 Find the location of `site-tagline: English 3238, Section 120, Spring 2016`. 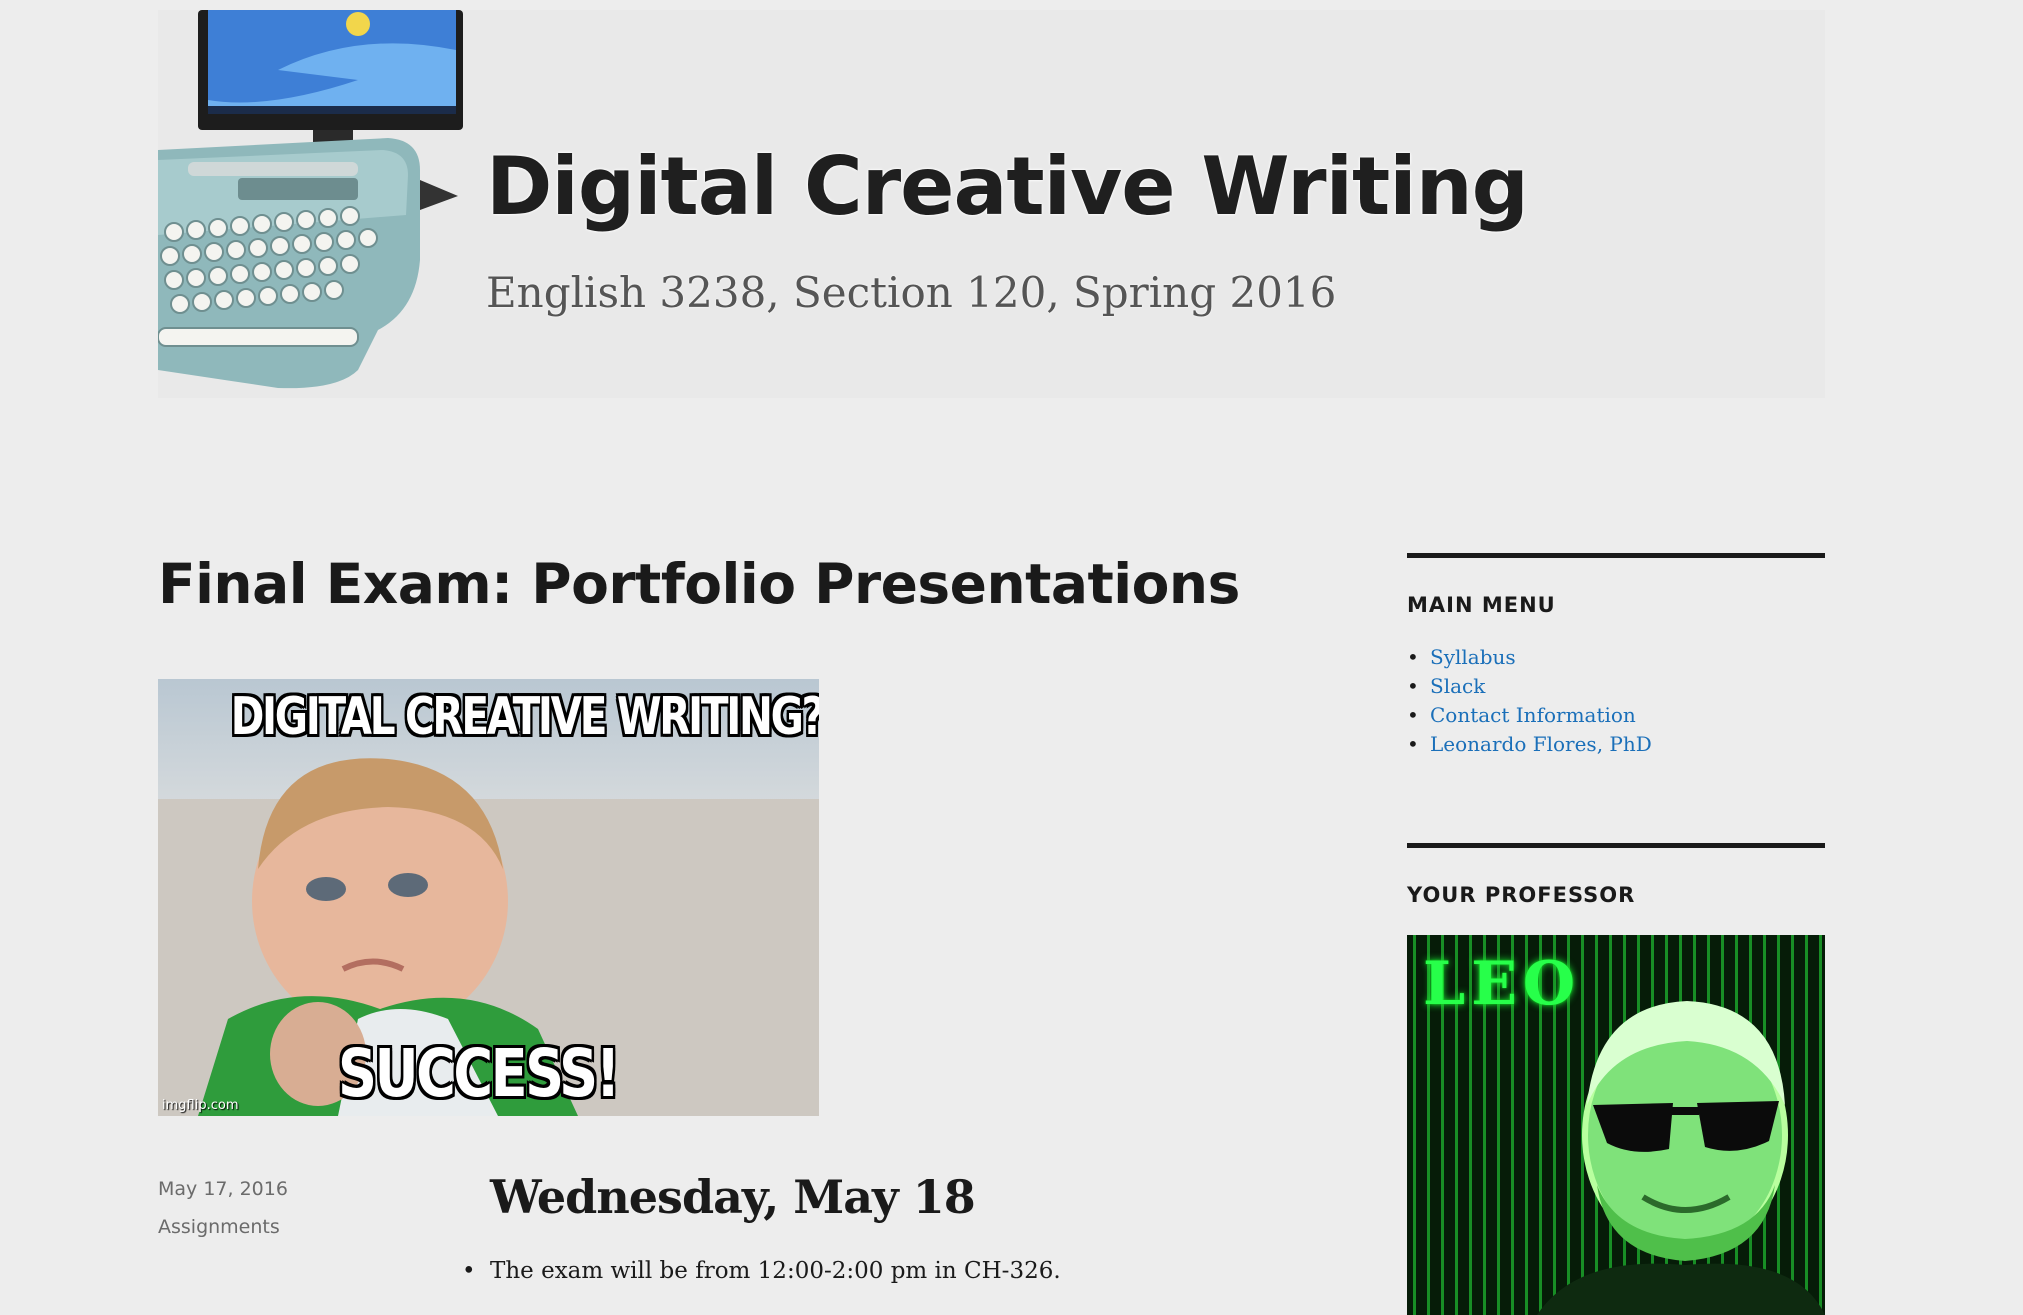

site-tagline: English 3238, Section 120, Spring 2016 is located at coordinates (911, 292).